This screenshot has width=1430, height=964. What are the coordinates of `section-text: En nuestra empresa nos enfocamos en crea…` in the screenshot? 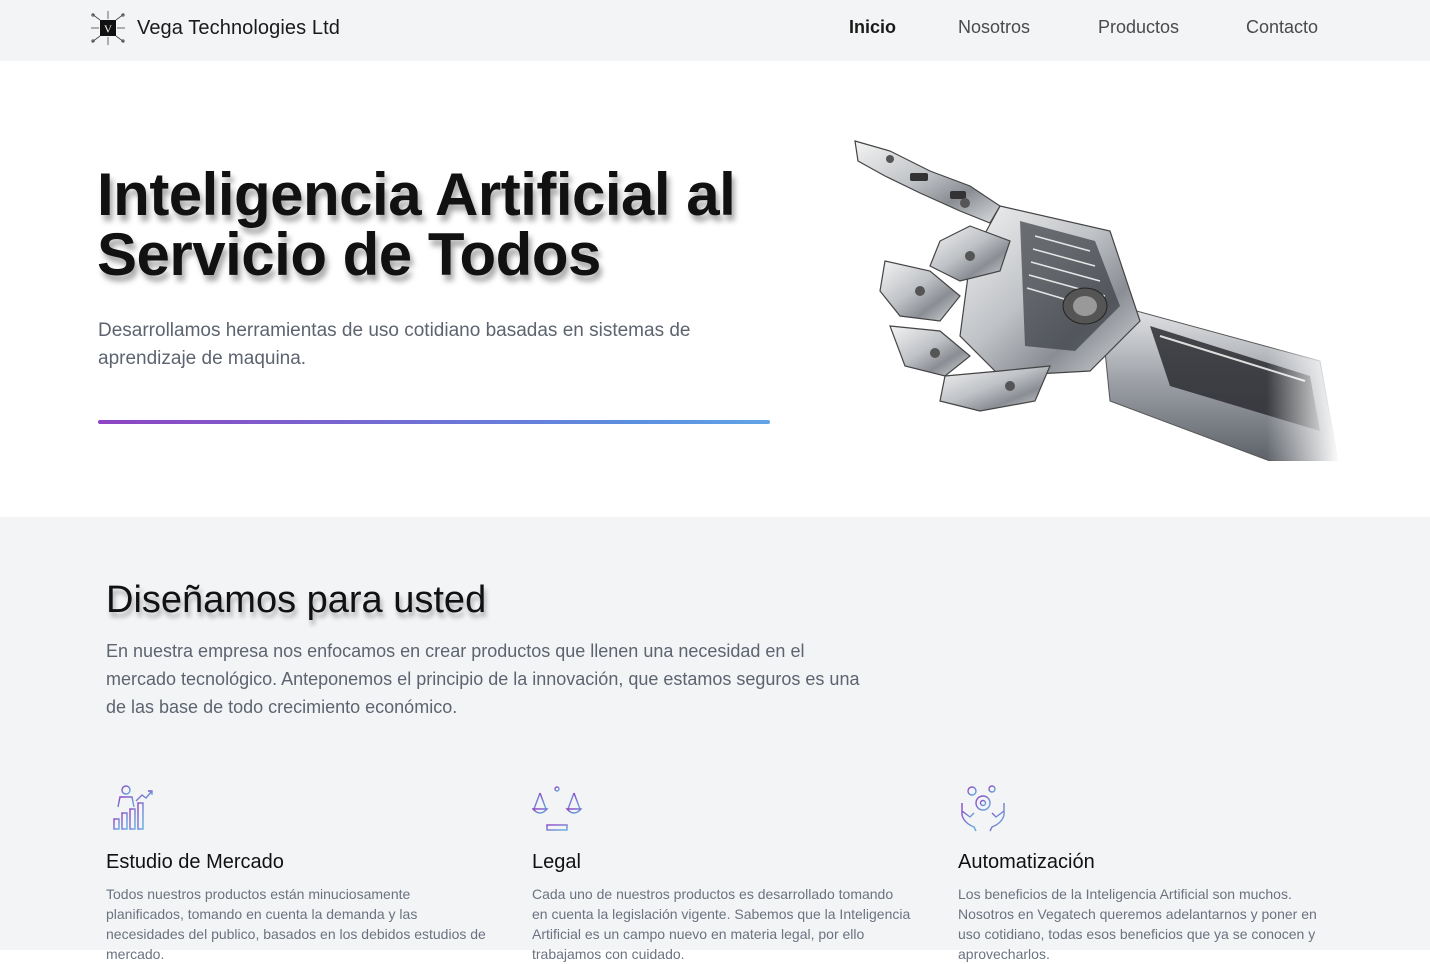 It's located at (483, 679).